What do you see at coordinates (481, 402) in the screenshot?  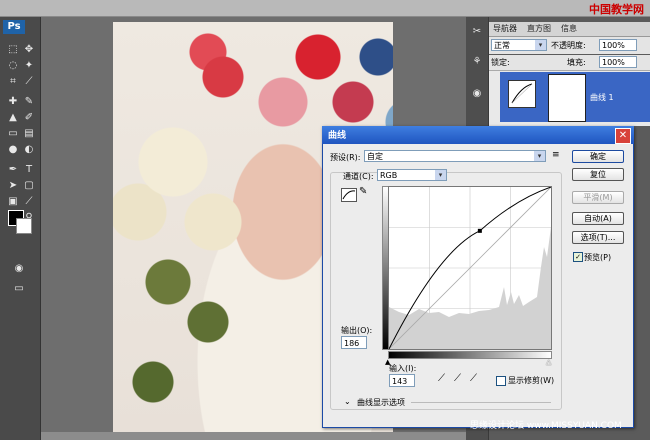 I see `divider` at bounding box center [481, 402].